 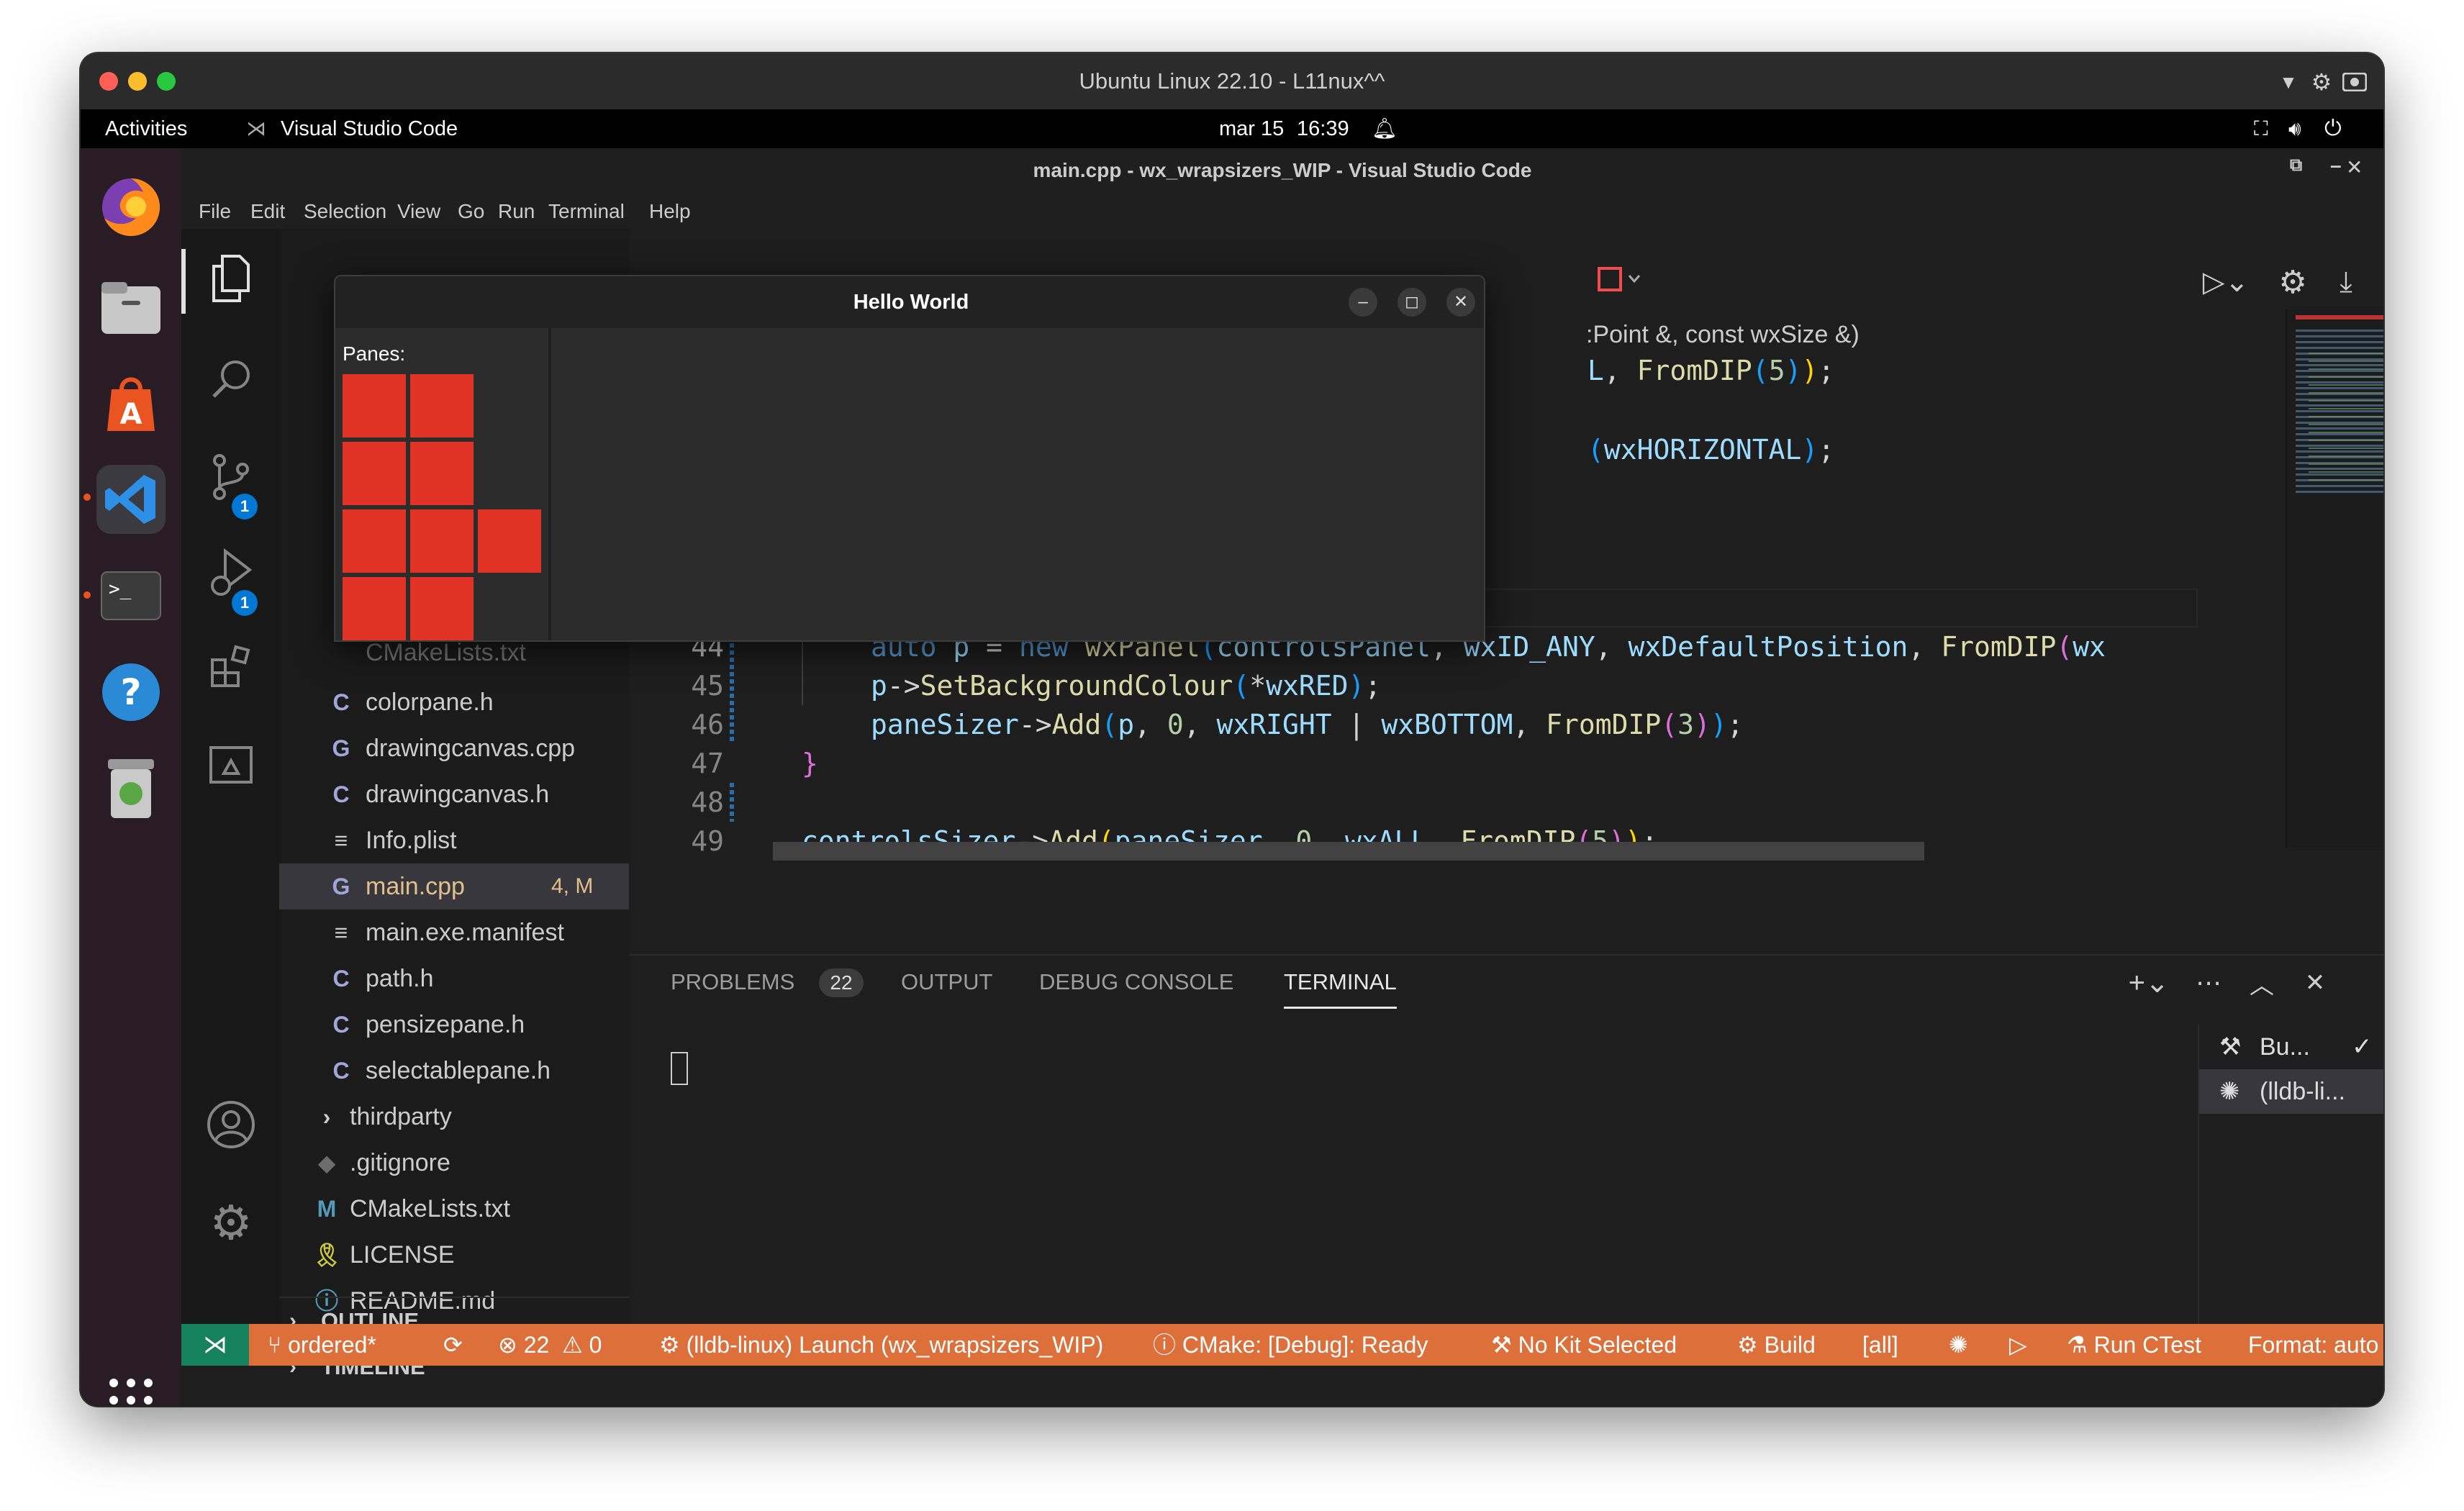 I want to click on menu-file: File, so click(x=215, y=212).